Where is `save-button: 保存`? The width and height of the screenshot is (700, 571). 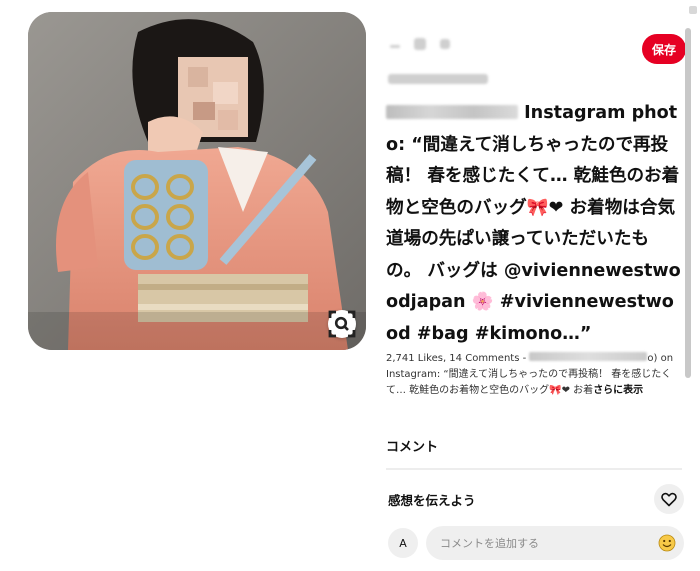
save-button: 保存 is located at coordinates (663, 49).